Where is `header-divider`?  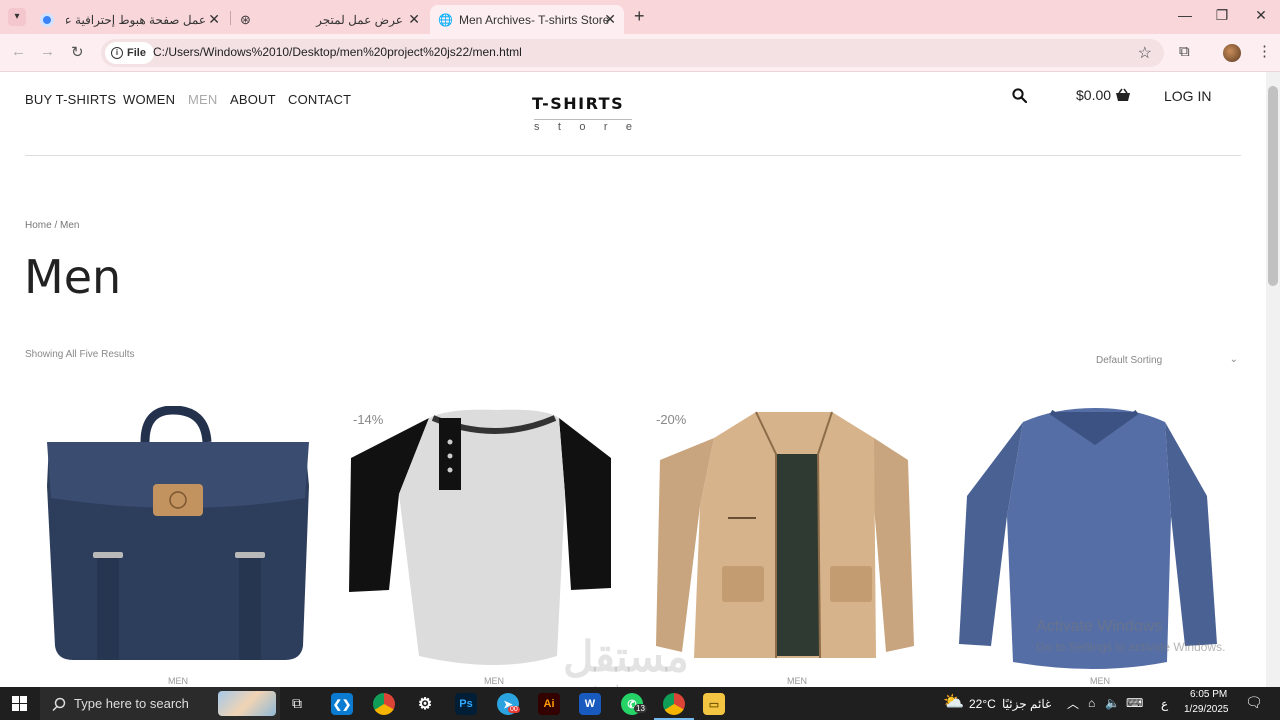 header-divider is located at coordinates (633, 155).